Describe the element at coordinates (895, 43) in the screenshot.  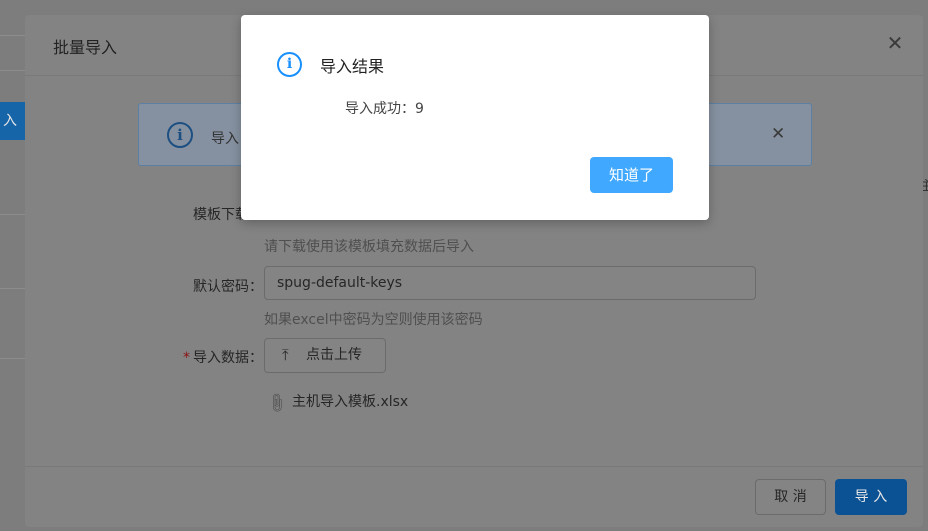
I see `close-icon: ✕` at that location.